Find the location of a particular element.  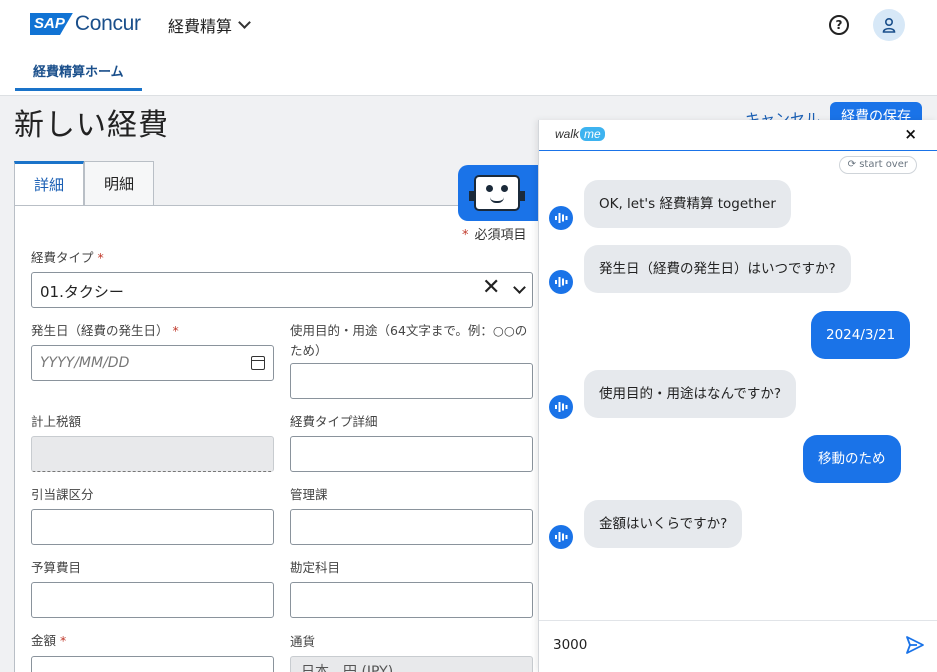

chat-message-user: 2024/3/21 is located at coordinates (861, 335).